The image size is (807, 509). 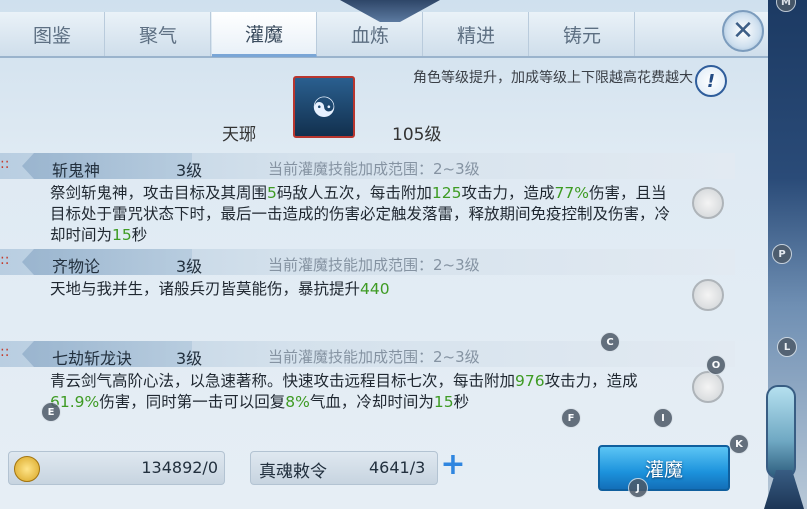 What do you see at coordinates (297, 402) in the screenshot?
I see `highlight-value: 8%` at bounding box center [297, 402].